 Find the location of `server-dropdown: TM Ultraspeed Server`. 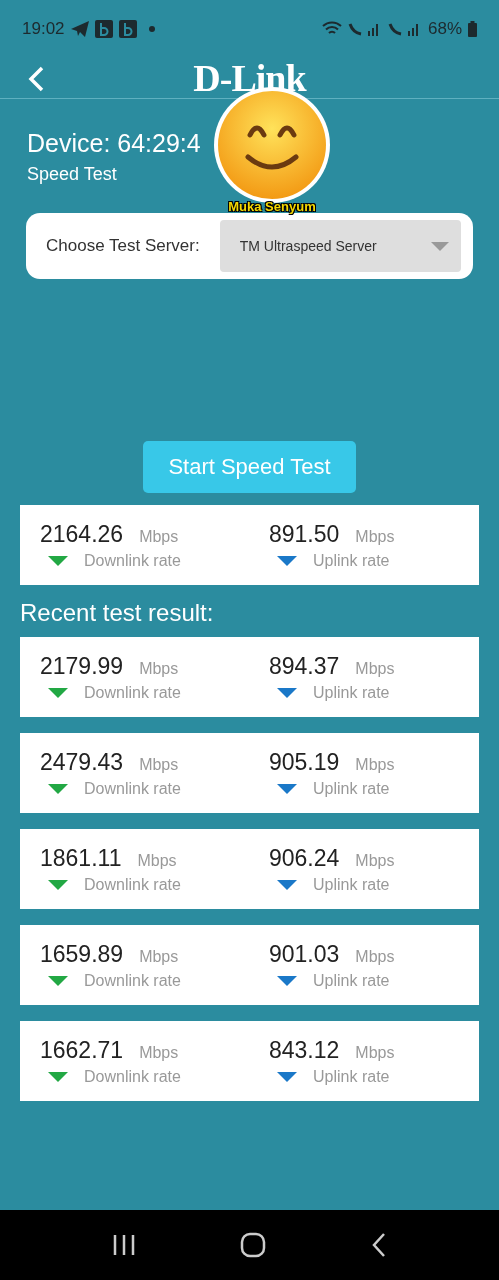

server-dropdown: TM Ultraspeed Server is located at coordinates (340, 246).